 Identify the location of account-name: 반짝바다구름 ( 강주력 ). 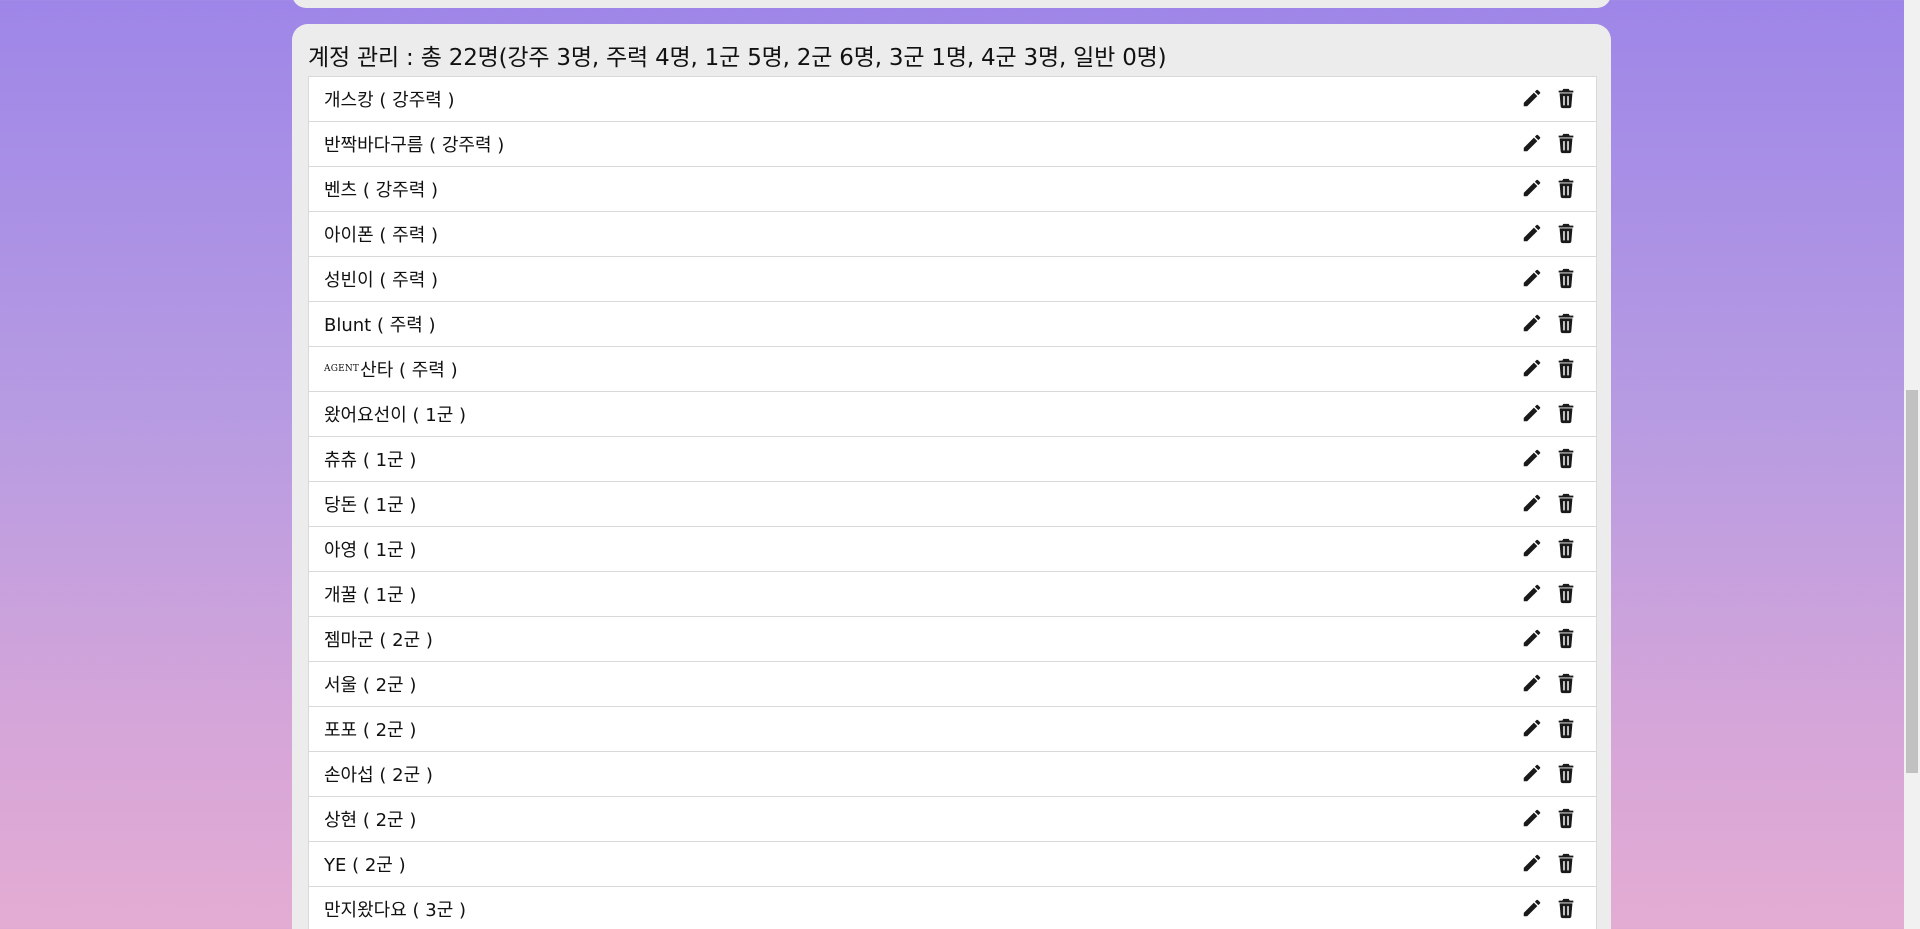
(414, 144).